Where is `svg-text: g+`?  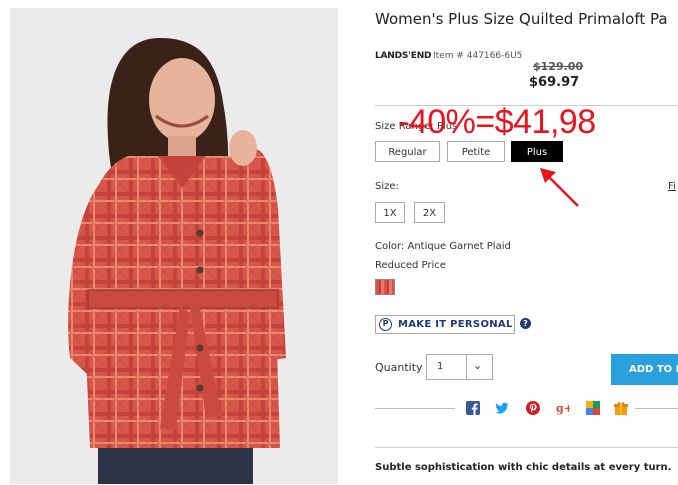 svg-text: g+ is located at coordinates (563, 408).